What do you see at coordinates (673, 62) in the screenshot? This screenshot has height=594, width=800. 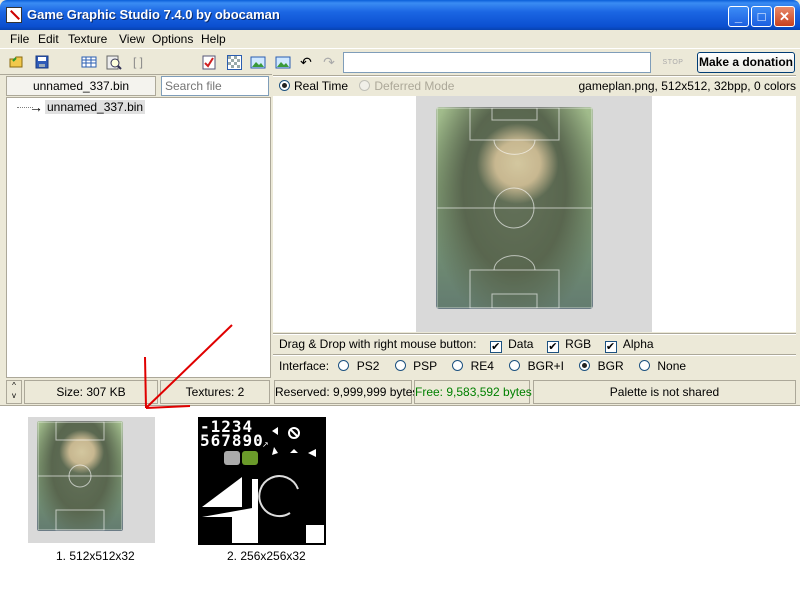 I see `stop-button: STOP` at bounding box center [673, 62].